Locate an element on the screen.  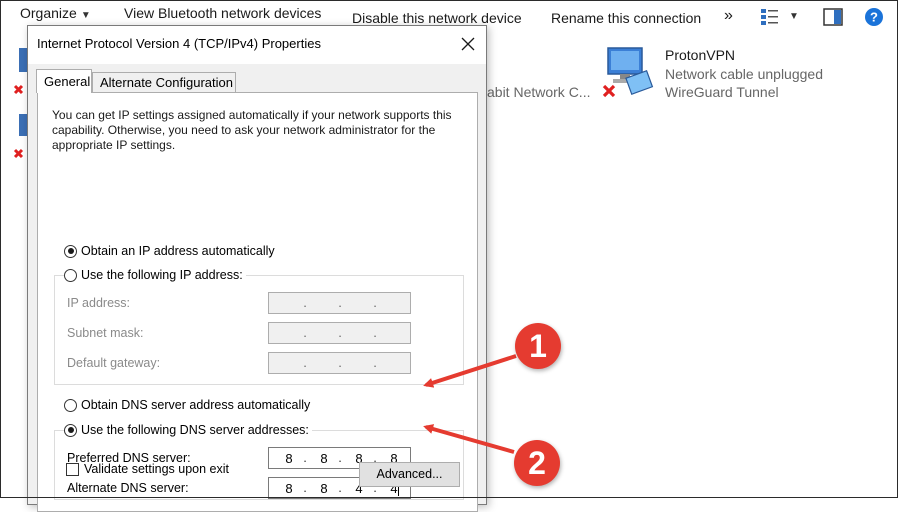
validate-checkbox: Validate settings upon exit is located at coordinates (147, 469).